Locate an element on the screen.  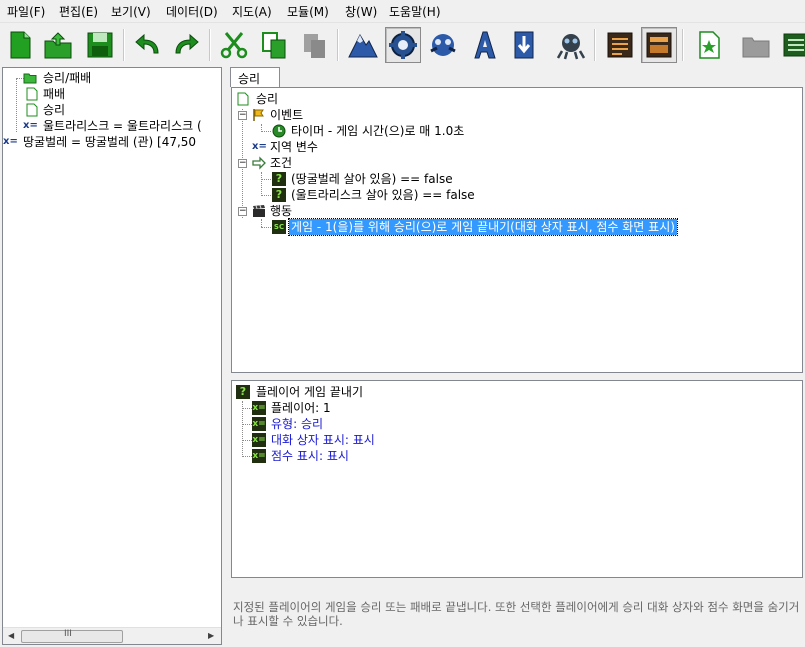
clapperboard-icon is located at coordinates (259, 211).